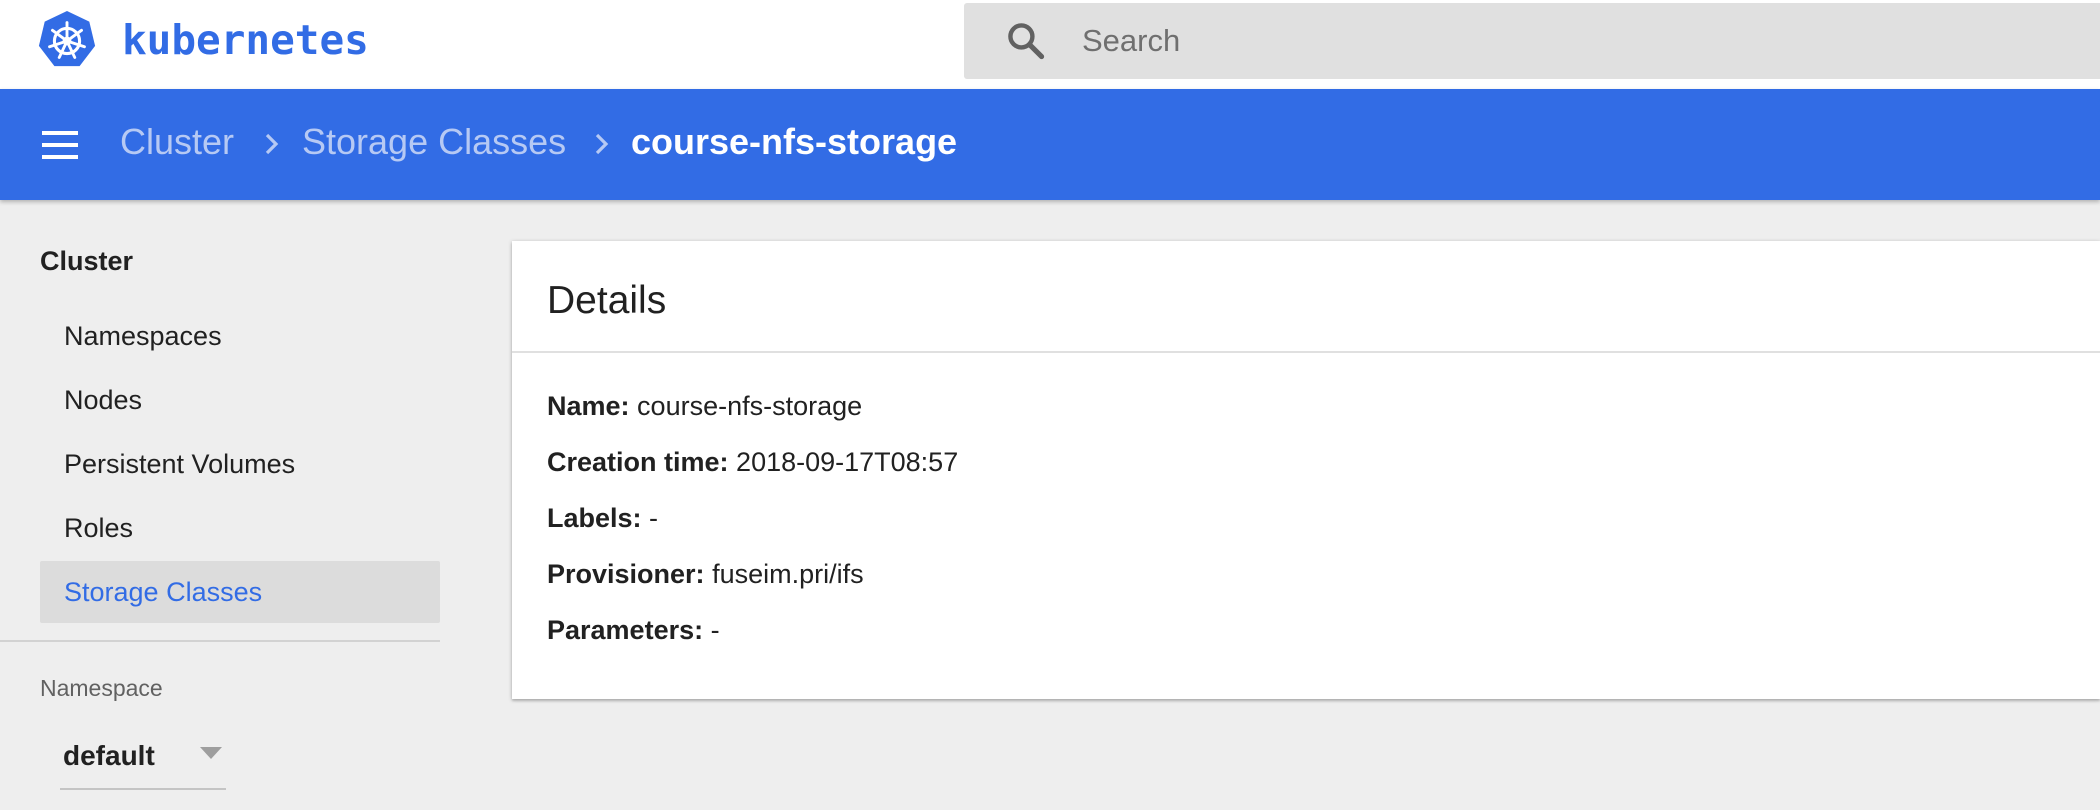 This screenshot has width=2100, height=810. Describe the element at coordinates (638, 462) in the screenshot. I see `detail-key: Creation time:` at that location.